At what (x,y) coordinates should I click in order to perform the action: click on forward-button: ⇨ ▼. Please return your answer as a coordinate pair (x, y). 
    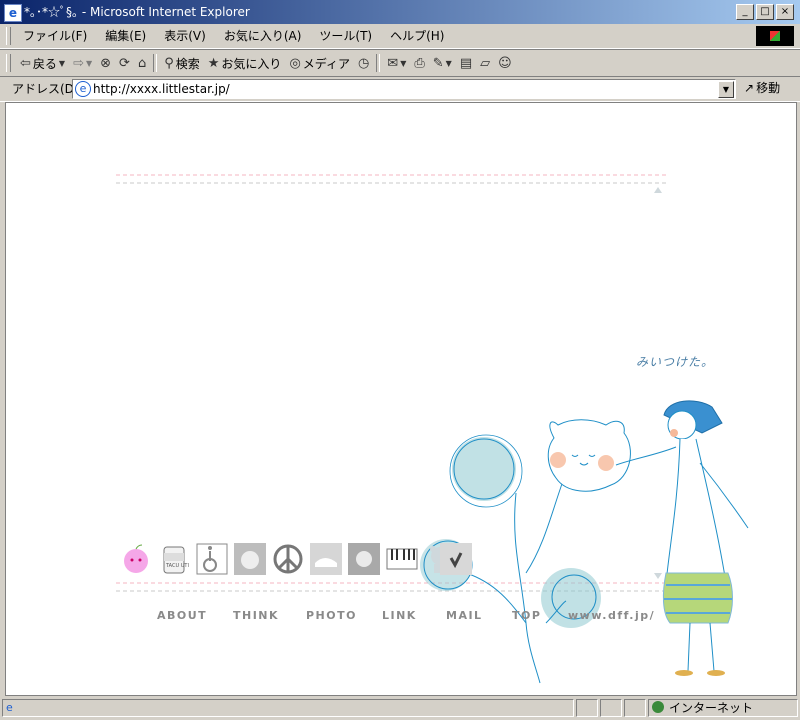
    Looking at the image, I should click on (82, 63).